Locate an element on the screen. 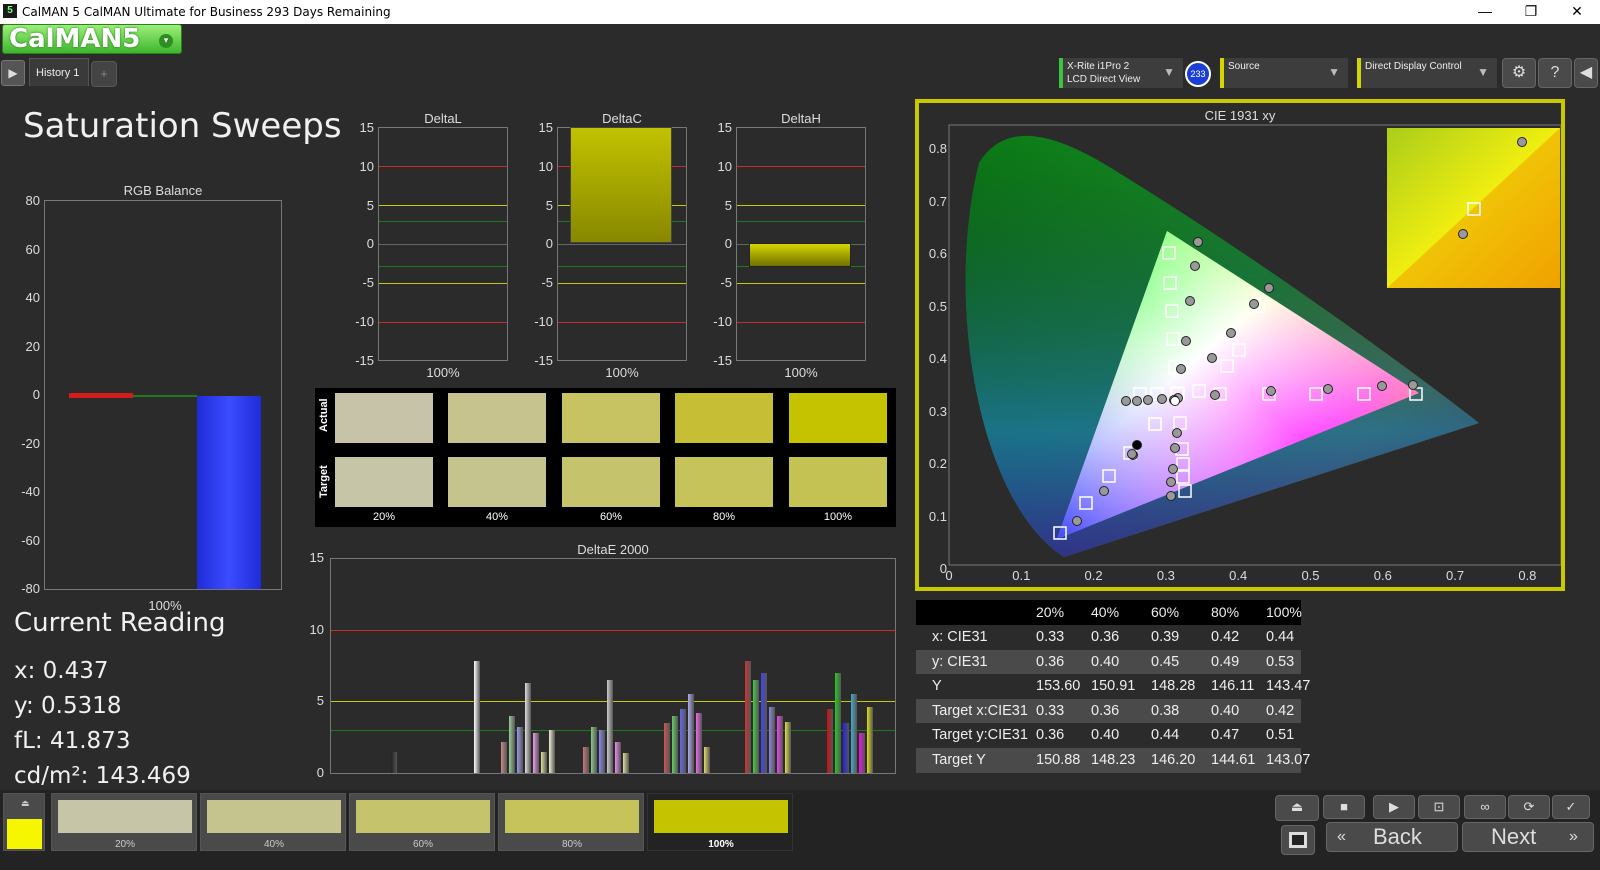 Image resolution: width=1600 pixels, height=870 pixels. source-selector: Source ▼ is located at coordinates (1284, 73).